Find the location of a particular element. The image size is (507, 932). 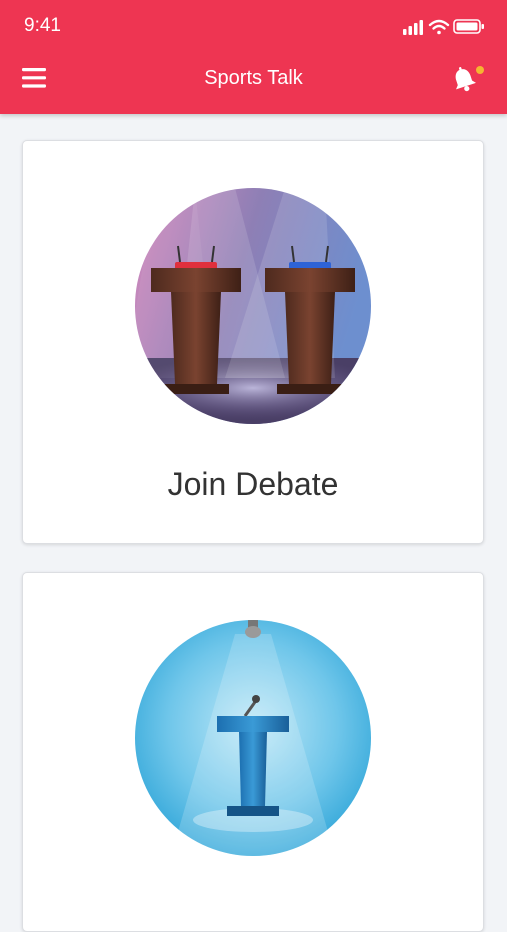

join-debate-label: Join Debate is located at coordinates (253, 484).